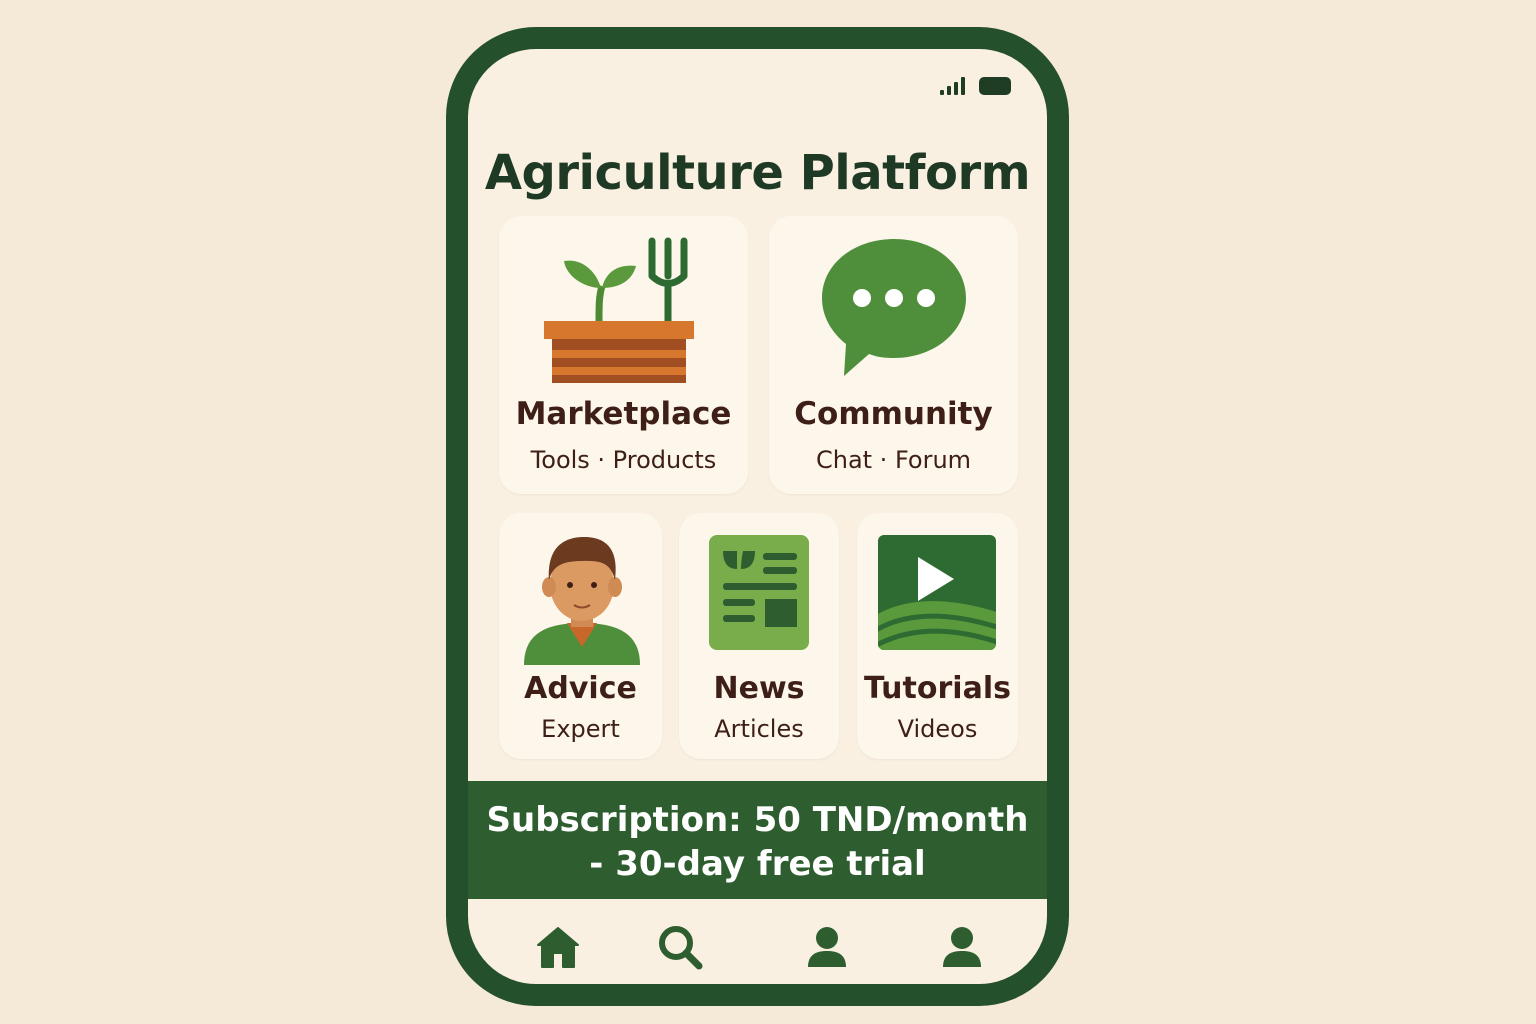 The width and height of the screenshot is (1536, 1024). What do you see at coordinates (580, 688) in the screenshot?
I see `card-label: Advice` at bounding box center [580, 688].